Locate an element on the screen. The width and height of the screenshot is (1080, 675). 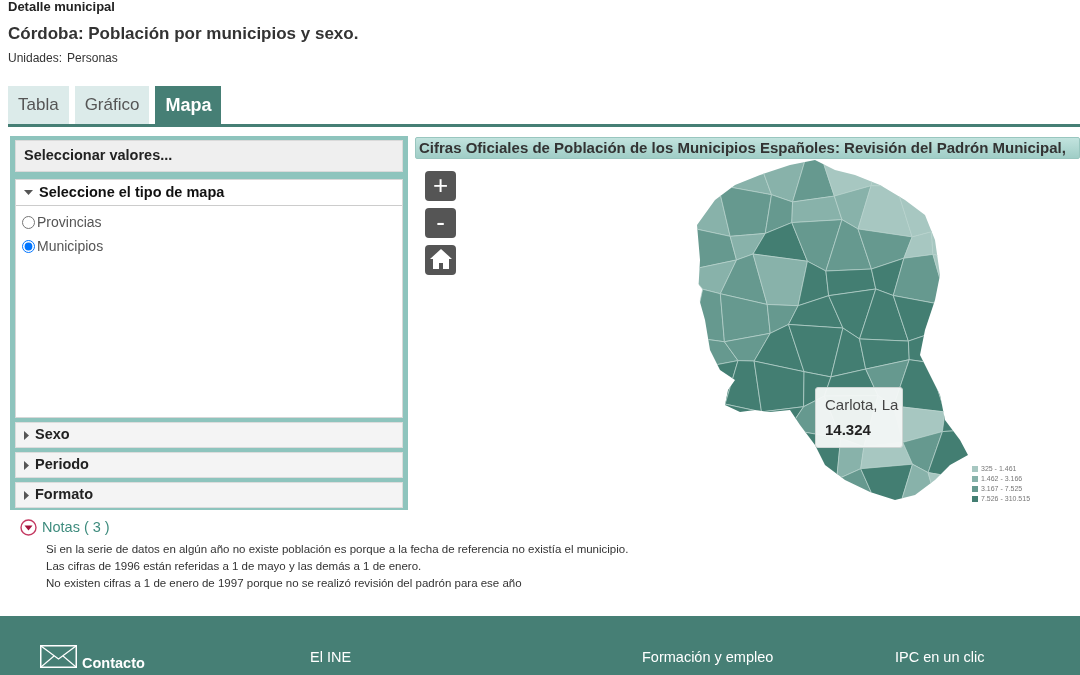
accordion-header: Seleccione el tipo de mapa is located at coordinates (209, 193).